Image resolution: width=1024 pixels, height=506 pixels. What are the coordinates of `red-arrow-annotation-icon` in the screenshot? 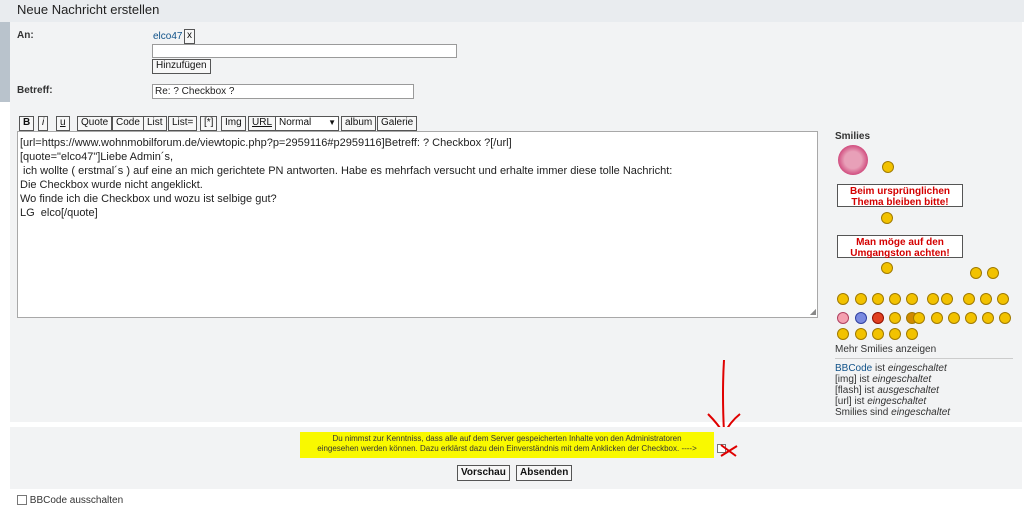 It's located at (724, 398).